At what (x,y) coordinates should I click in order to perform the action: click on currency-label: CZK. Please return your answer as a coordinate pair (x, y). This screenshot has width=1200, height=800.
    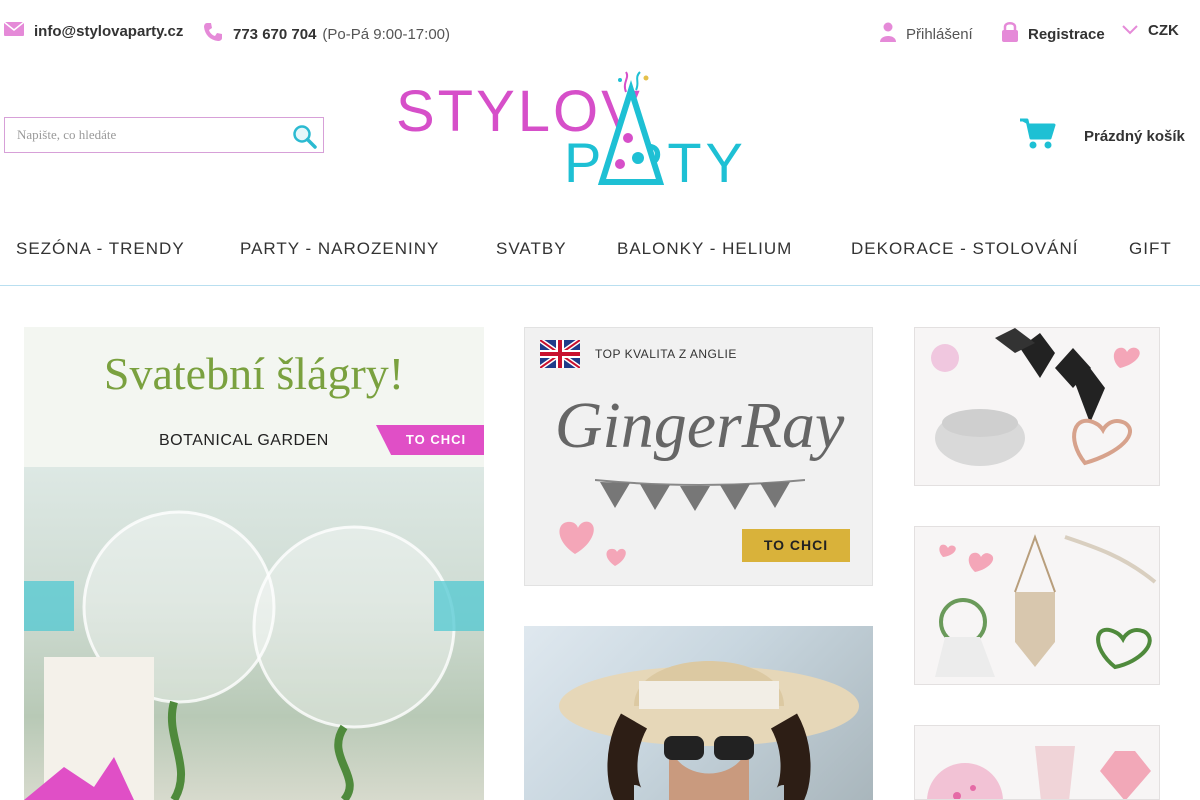
    Looking at the image, I should click on (1163, 30).